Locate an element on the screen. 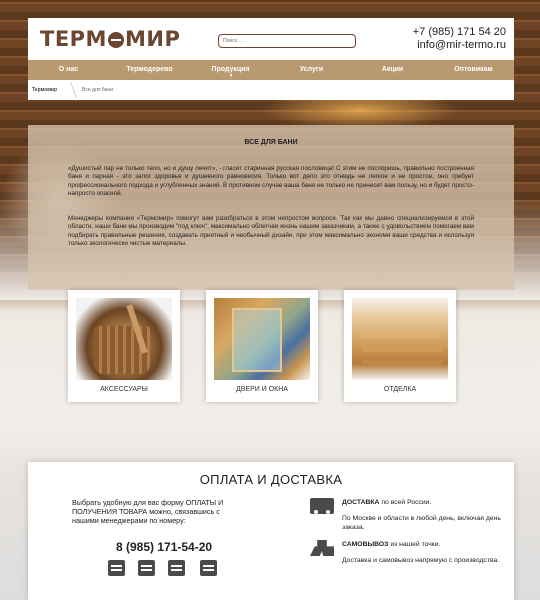 The image size is (540, 600). card-accessories: АКСЕССУАРЫ is located at coordinates (124, 346).